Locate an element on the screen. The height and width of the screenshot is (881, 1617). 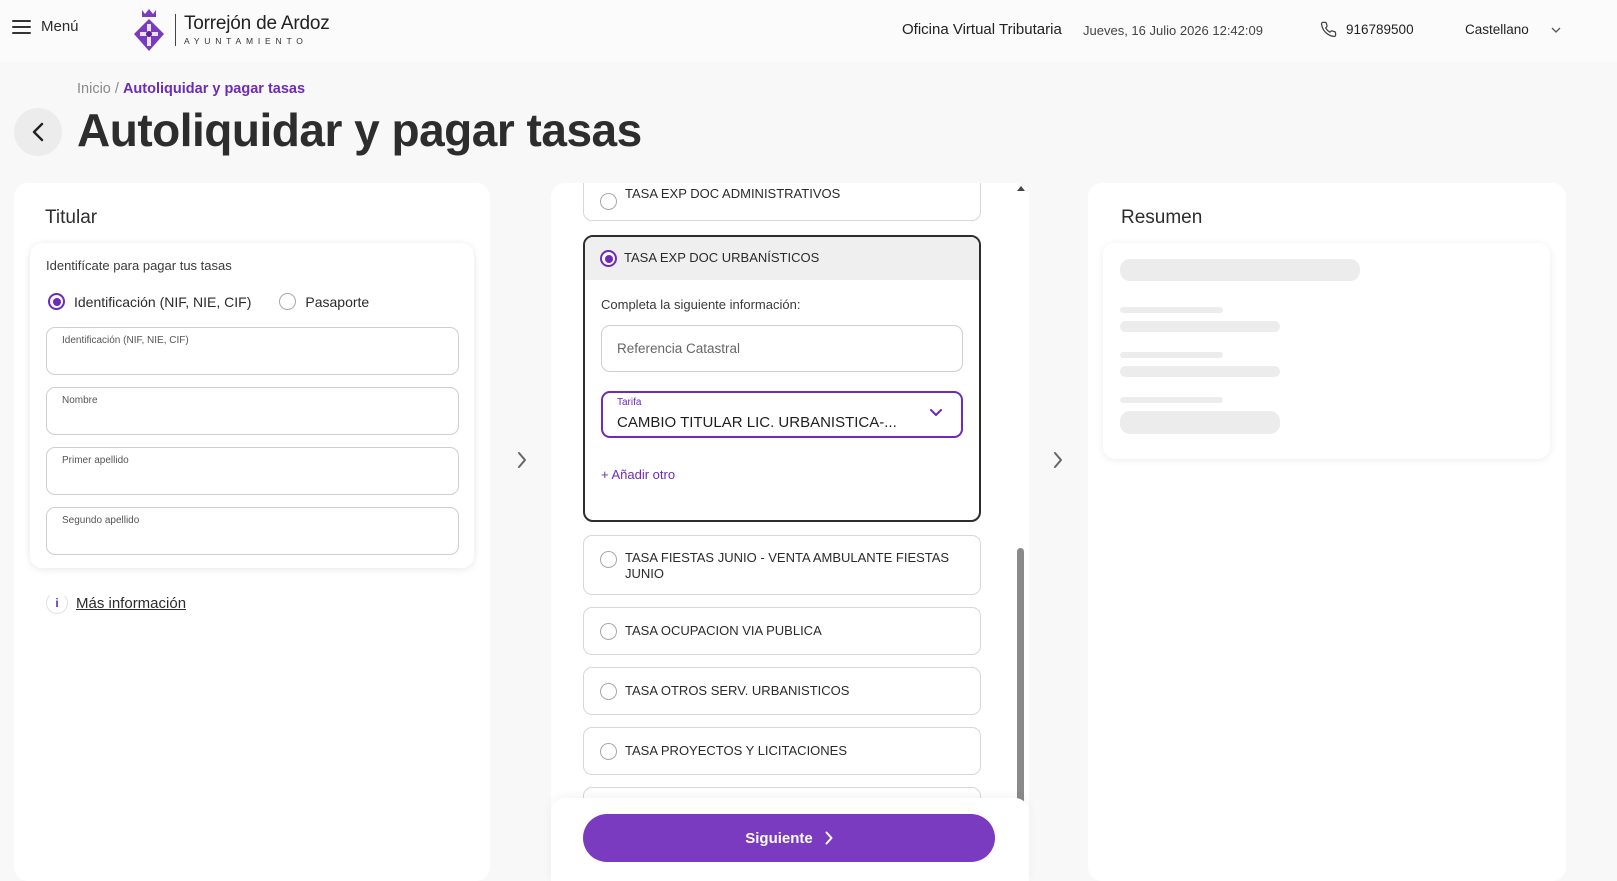
tasa-option: TASA PROYECTOS Y LICITACIONES is located at coordinates (782, 751).